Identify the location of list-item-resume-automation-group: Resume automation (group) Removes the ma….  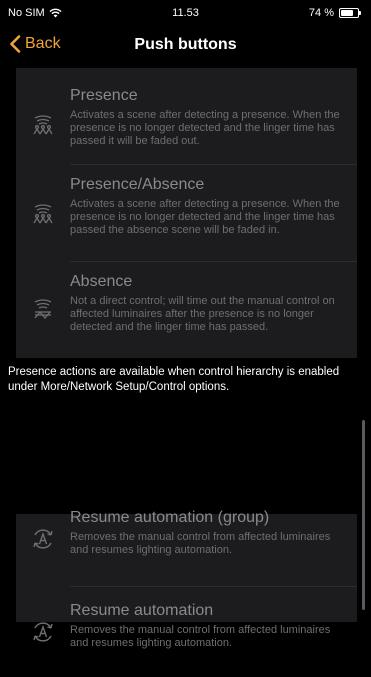
(186, 540).